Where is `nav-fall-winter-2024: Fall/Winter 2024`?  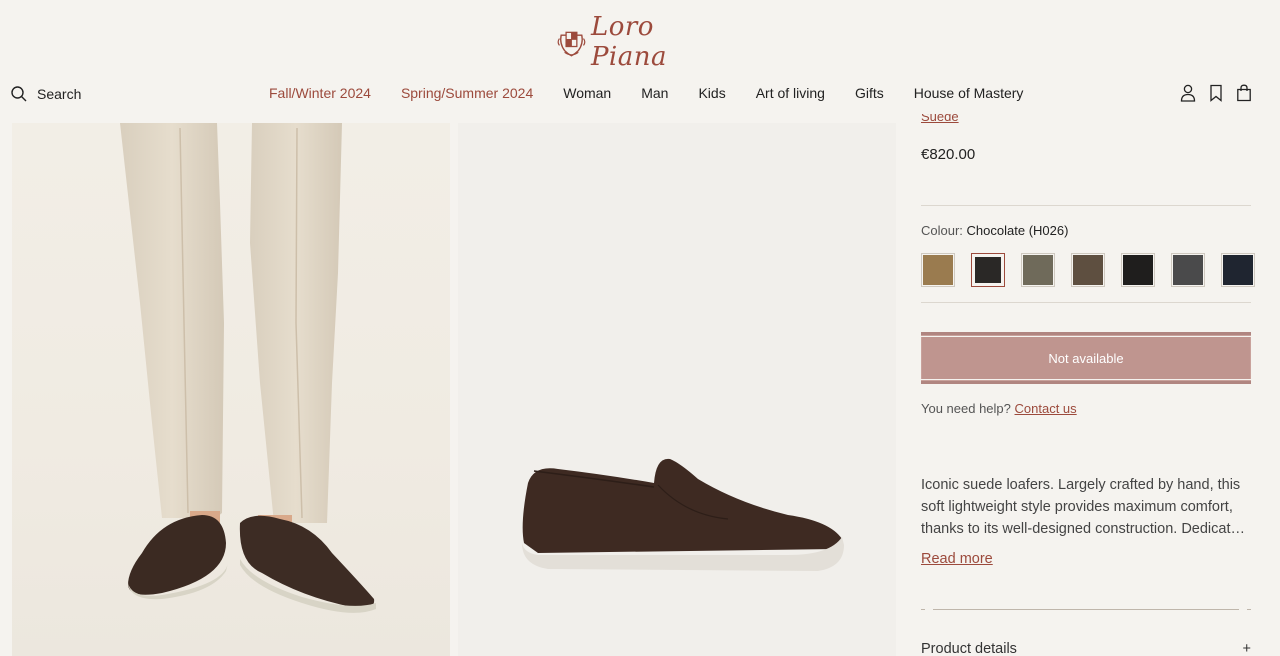 nav-fall-winter-2024: Fall/Winter 2024 is located at coordinates (320, 93).